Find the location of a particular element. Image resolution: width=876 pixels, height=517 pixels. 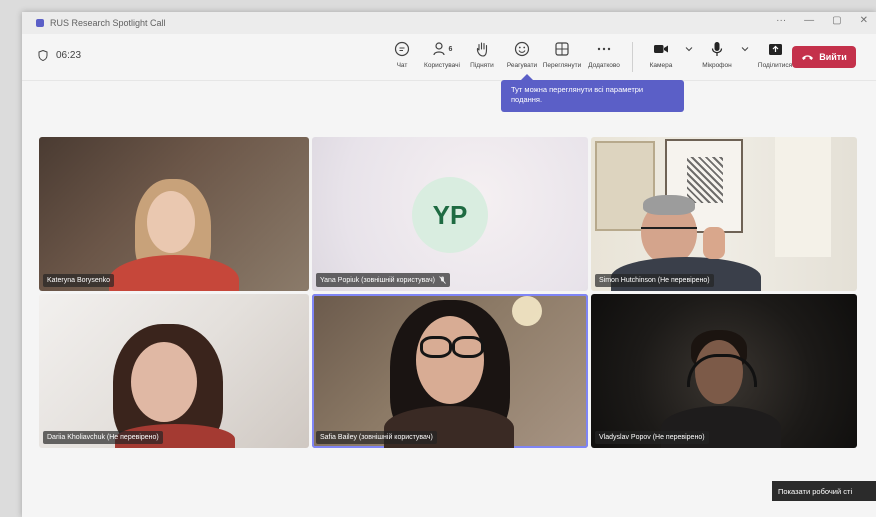

close-button: ✕ is located at coordinates (864, 20).